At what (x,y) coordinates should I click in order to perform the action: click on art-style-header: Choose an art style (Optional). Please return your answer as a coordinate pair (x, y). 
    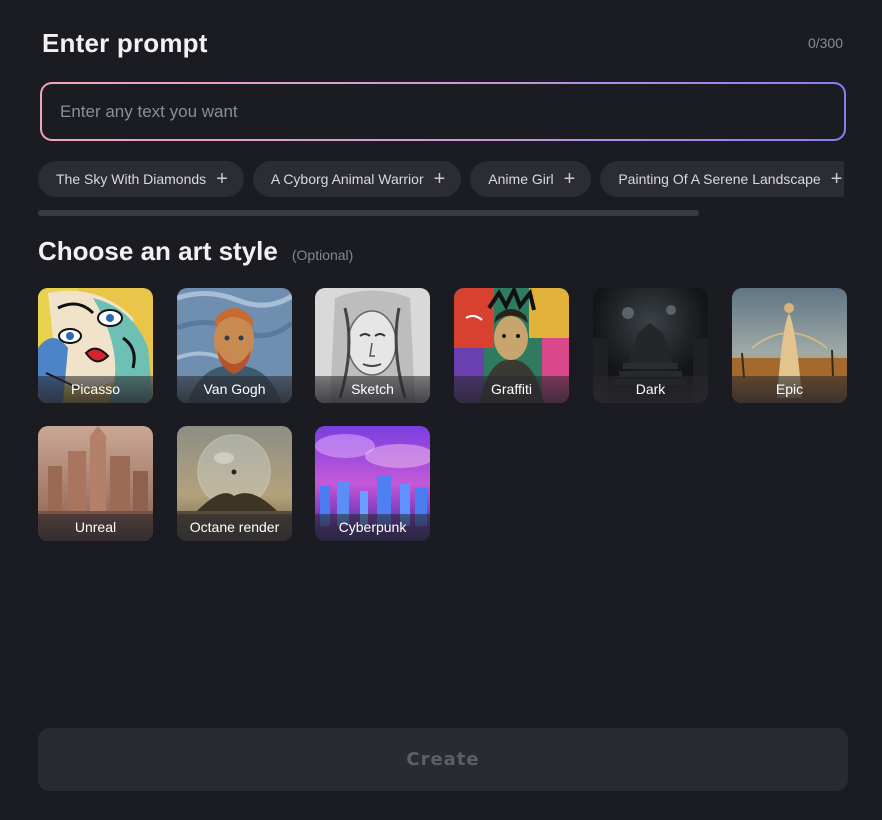
    Looking at the image, I should click on (195, 251).